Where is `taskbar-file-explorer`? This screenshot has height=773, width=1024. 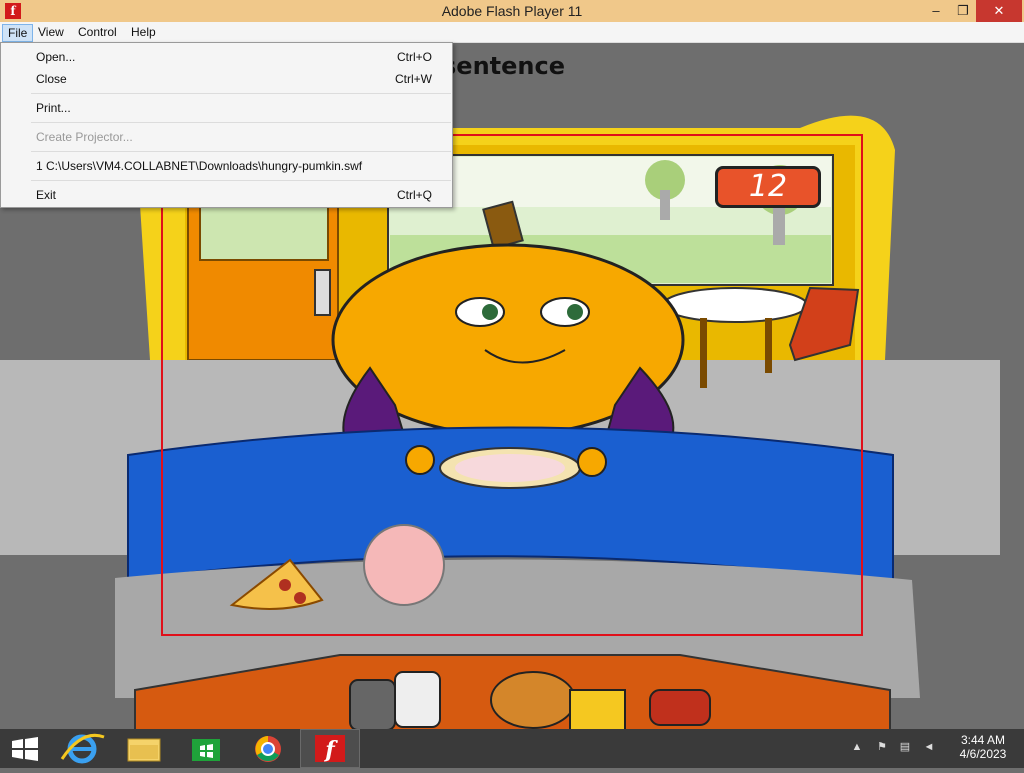 taskbar-file-explorer is located at coordinates (144, 748).